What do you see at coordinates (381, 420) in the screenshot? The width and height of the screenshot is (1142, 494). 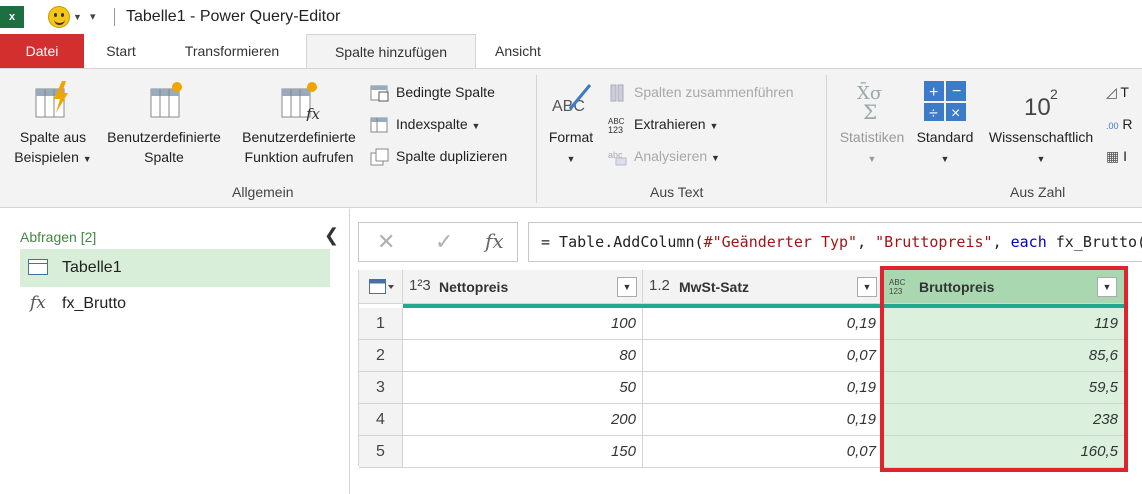 I see `row-number: 4` at bounding box center [381, 420].